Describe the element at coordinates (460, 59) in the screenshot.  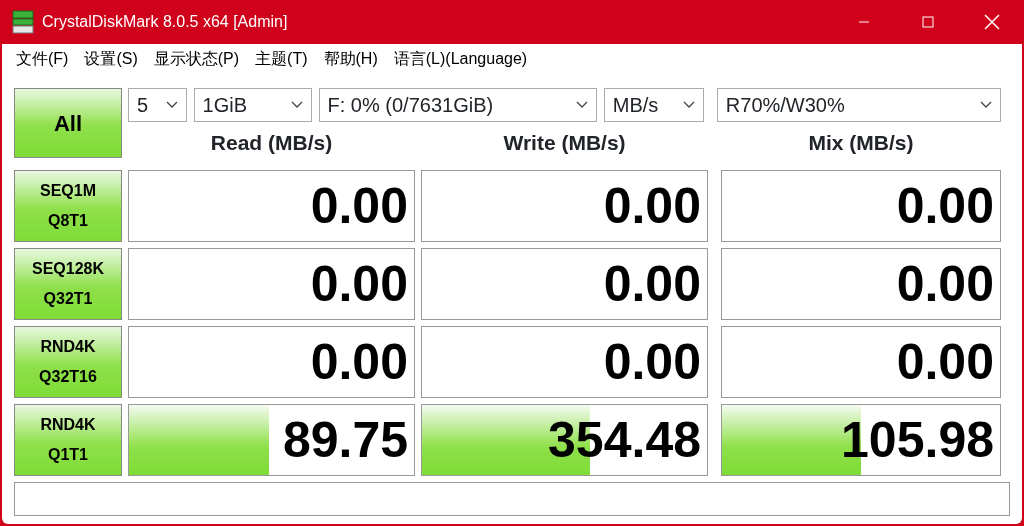
I see `menu-item: 语言(L)(Language)` at that location.